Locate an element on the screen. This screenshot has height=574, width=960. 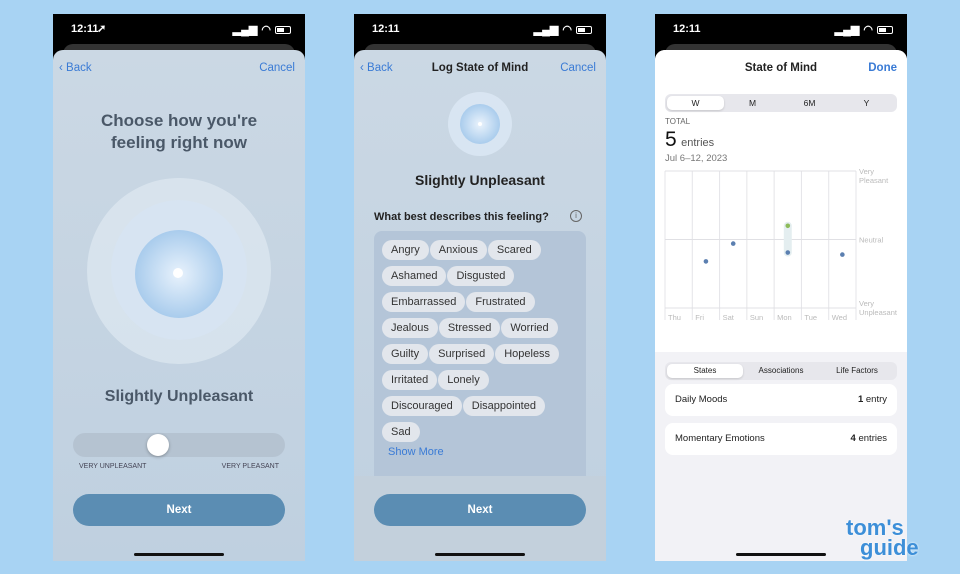
y-label-neutral: Neutral is located at coordinates (871, 240).